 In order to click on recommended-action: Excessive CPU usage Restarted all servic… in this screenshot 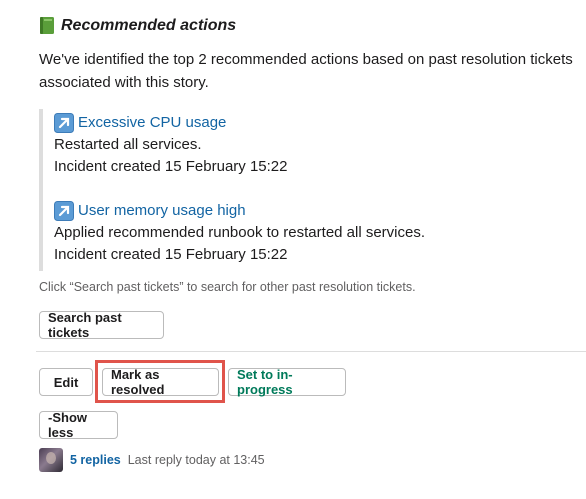, I will do `click(170, 145)`.